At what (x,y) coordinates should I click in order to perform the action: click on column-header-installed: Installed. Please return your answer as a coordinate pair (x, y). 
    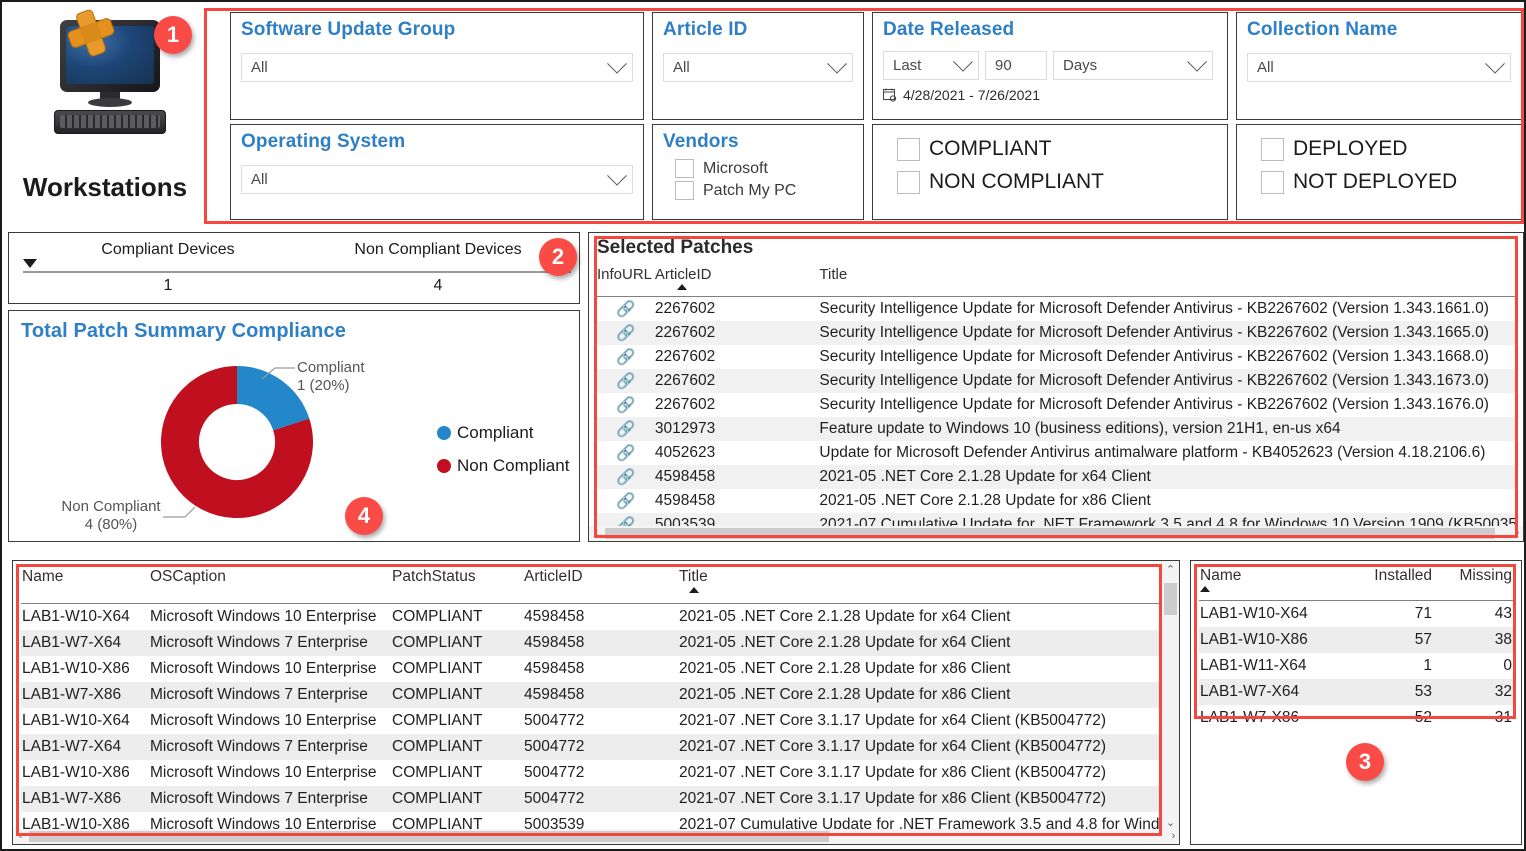
    Looking at the image, I should click on (1390, 583).